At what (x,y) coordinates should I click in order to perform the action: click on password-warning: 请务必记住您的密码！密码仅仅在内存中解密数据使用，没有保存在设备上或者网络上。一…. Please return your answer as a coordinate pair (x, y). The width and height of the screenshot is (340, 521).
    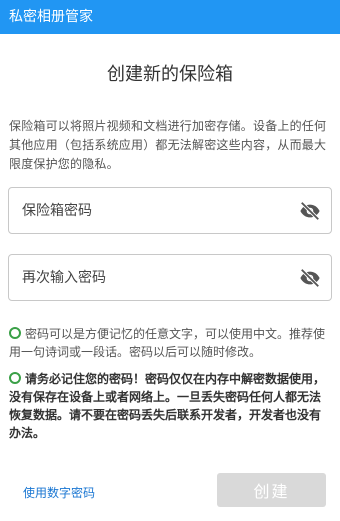
    Looking at the image, I should click on (170, 406).